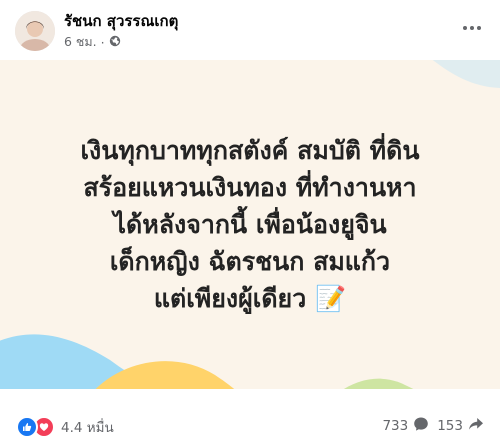 The image size is (500, 447). I want to click on globe-icon, so click(115, 42).